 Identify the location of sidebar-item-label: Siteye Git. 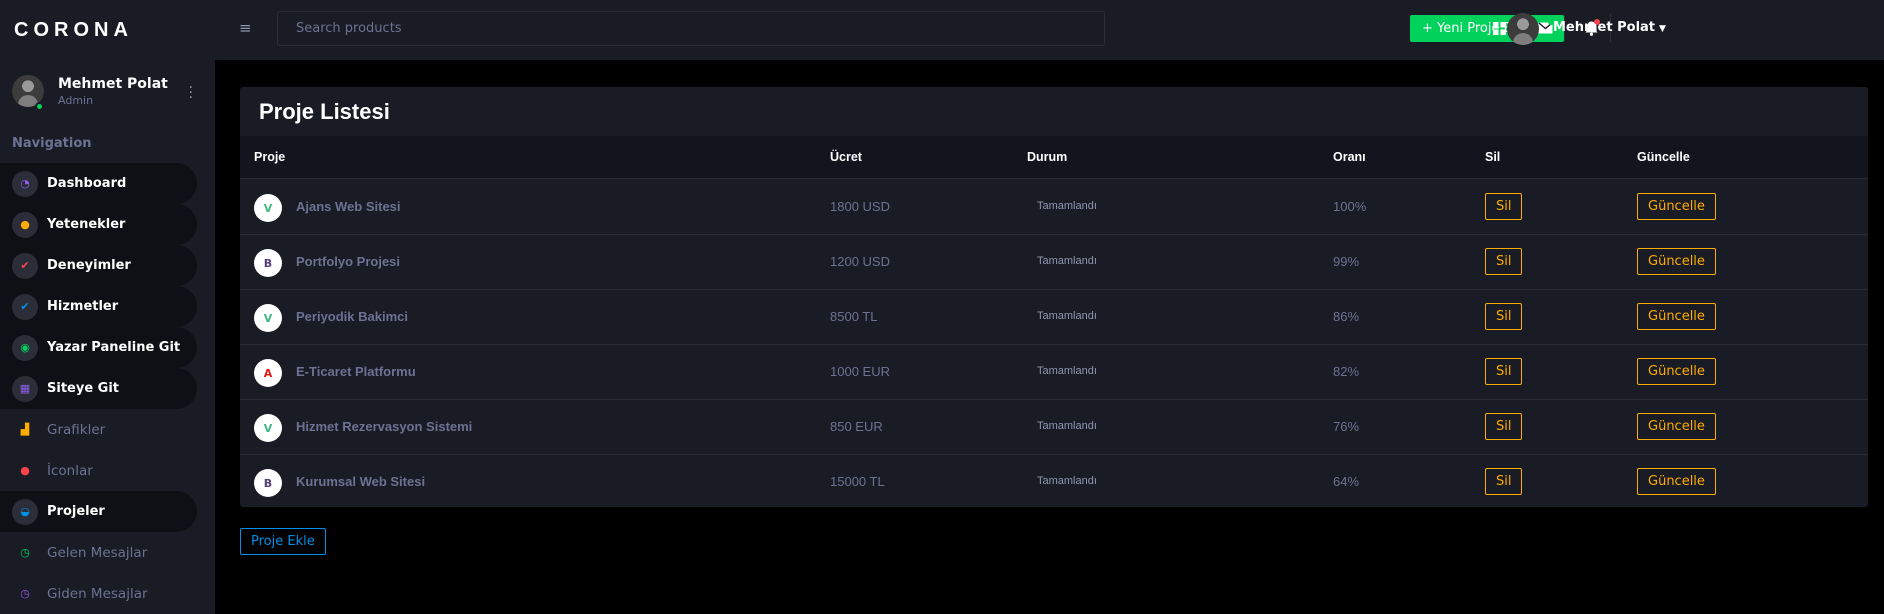
(83, 388).